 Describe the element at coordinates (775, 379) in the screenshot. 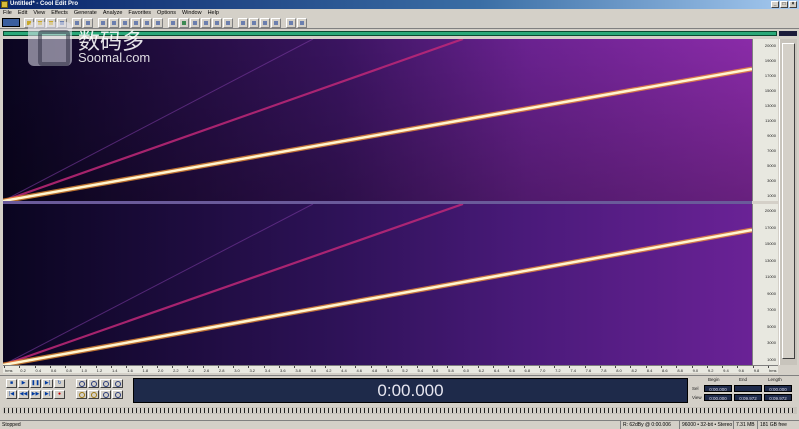

I see `length-header: Length` at that location.